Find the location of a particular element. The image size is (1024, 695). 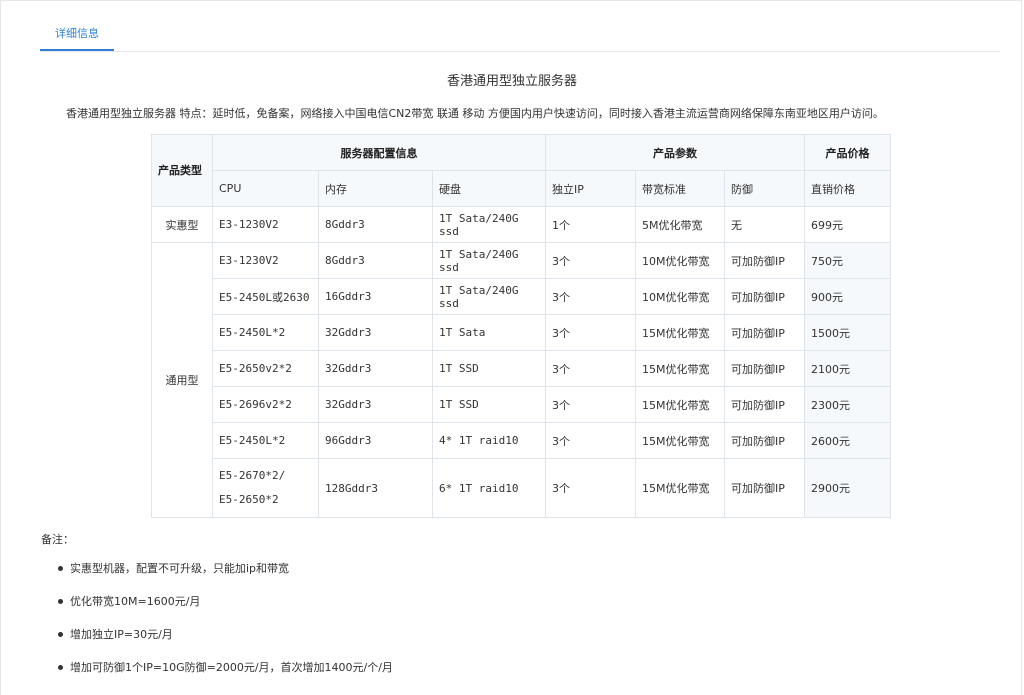

notes-label: 备注： is located at coordinates (57, 539).